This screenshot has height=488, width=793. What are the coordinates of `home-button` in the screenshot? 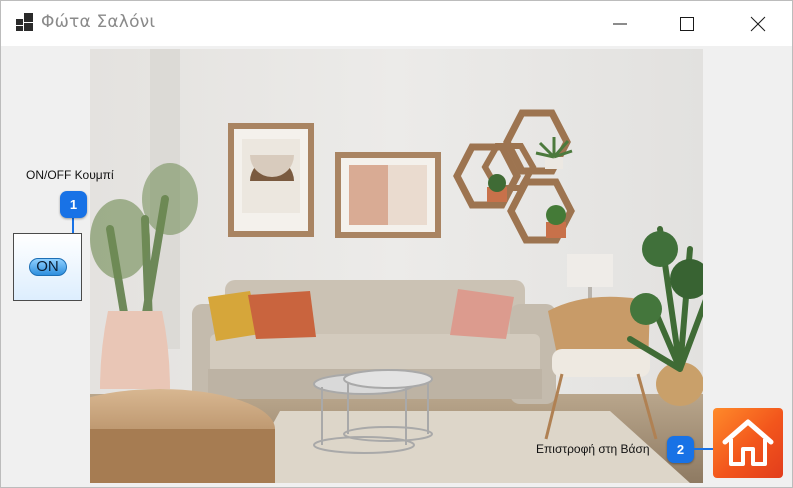 It's located at (748, 443).